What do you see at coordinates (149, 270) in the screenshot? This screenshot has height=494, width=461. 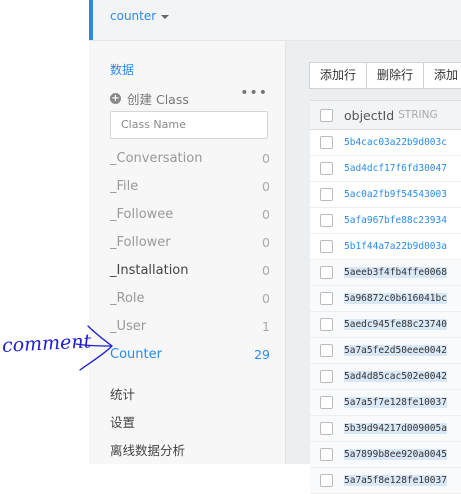 I see `class-name: _Installation` at bounding box center [149, 270].